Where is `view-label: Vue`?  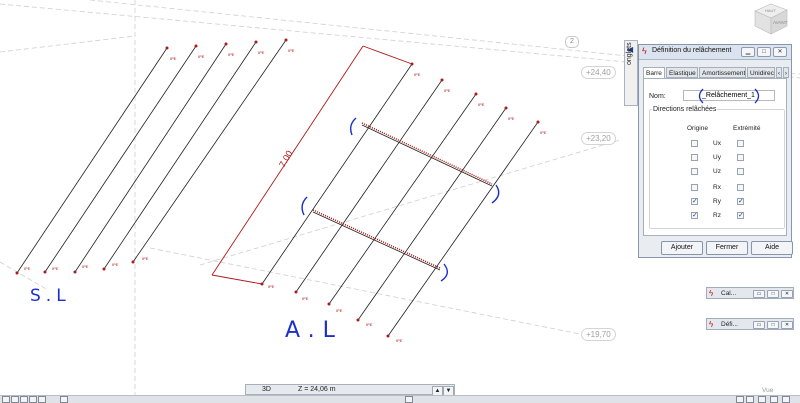
view-label: Vue is located at coordinates (768, 390).